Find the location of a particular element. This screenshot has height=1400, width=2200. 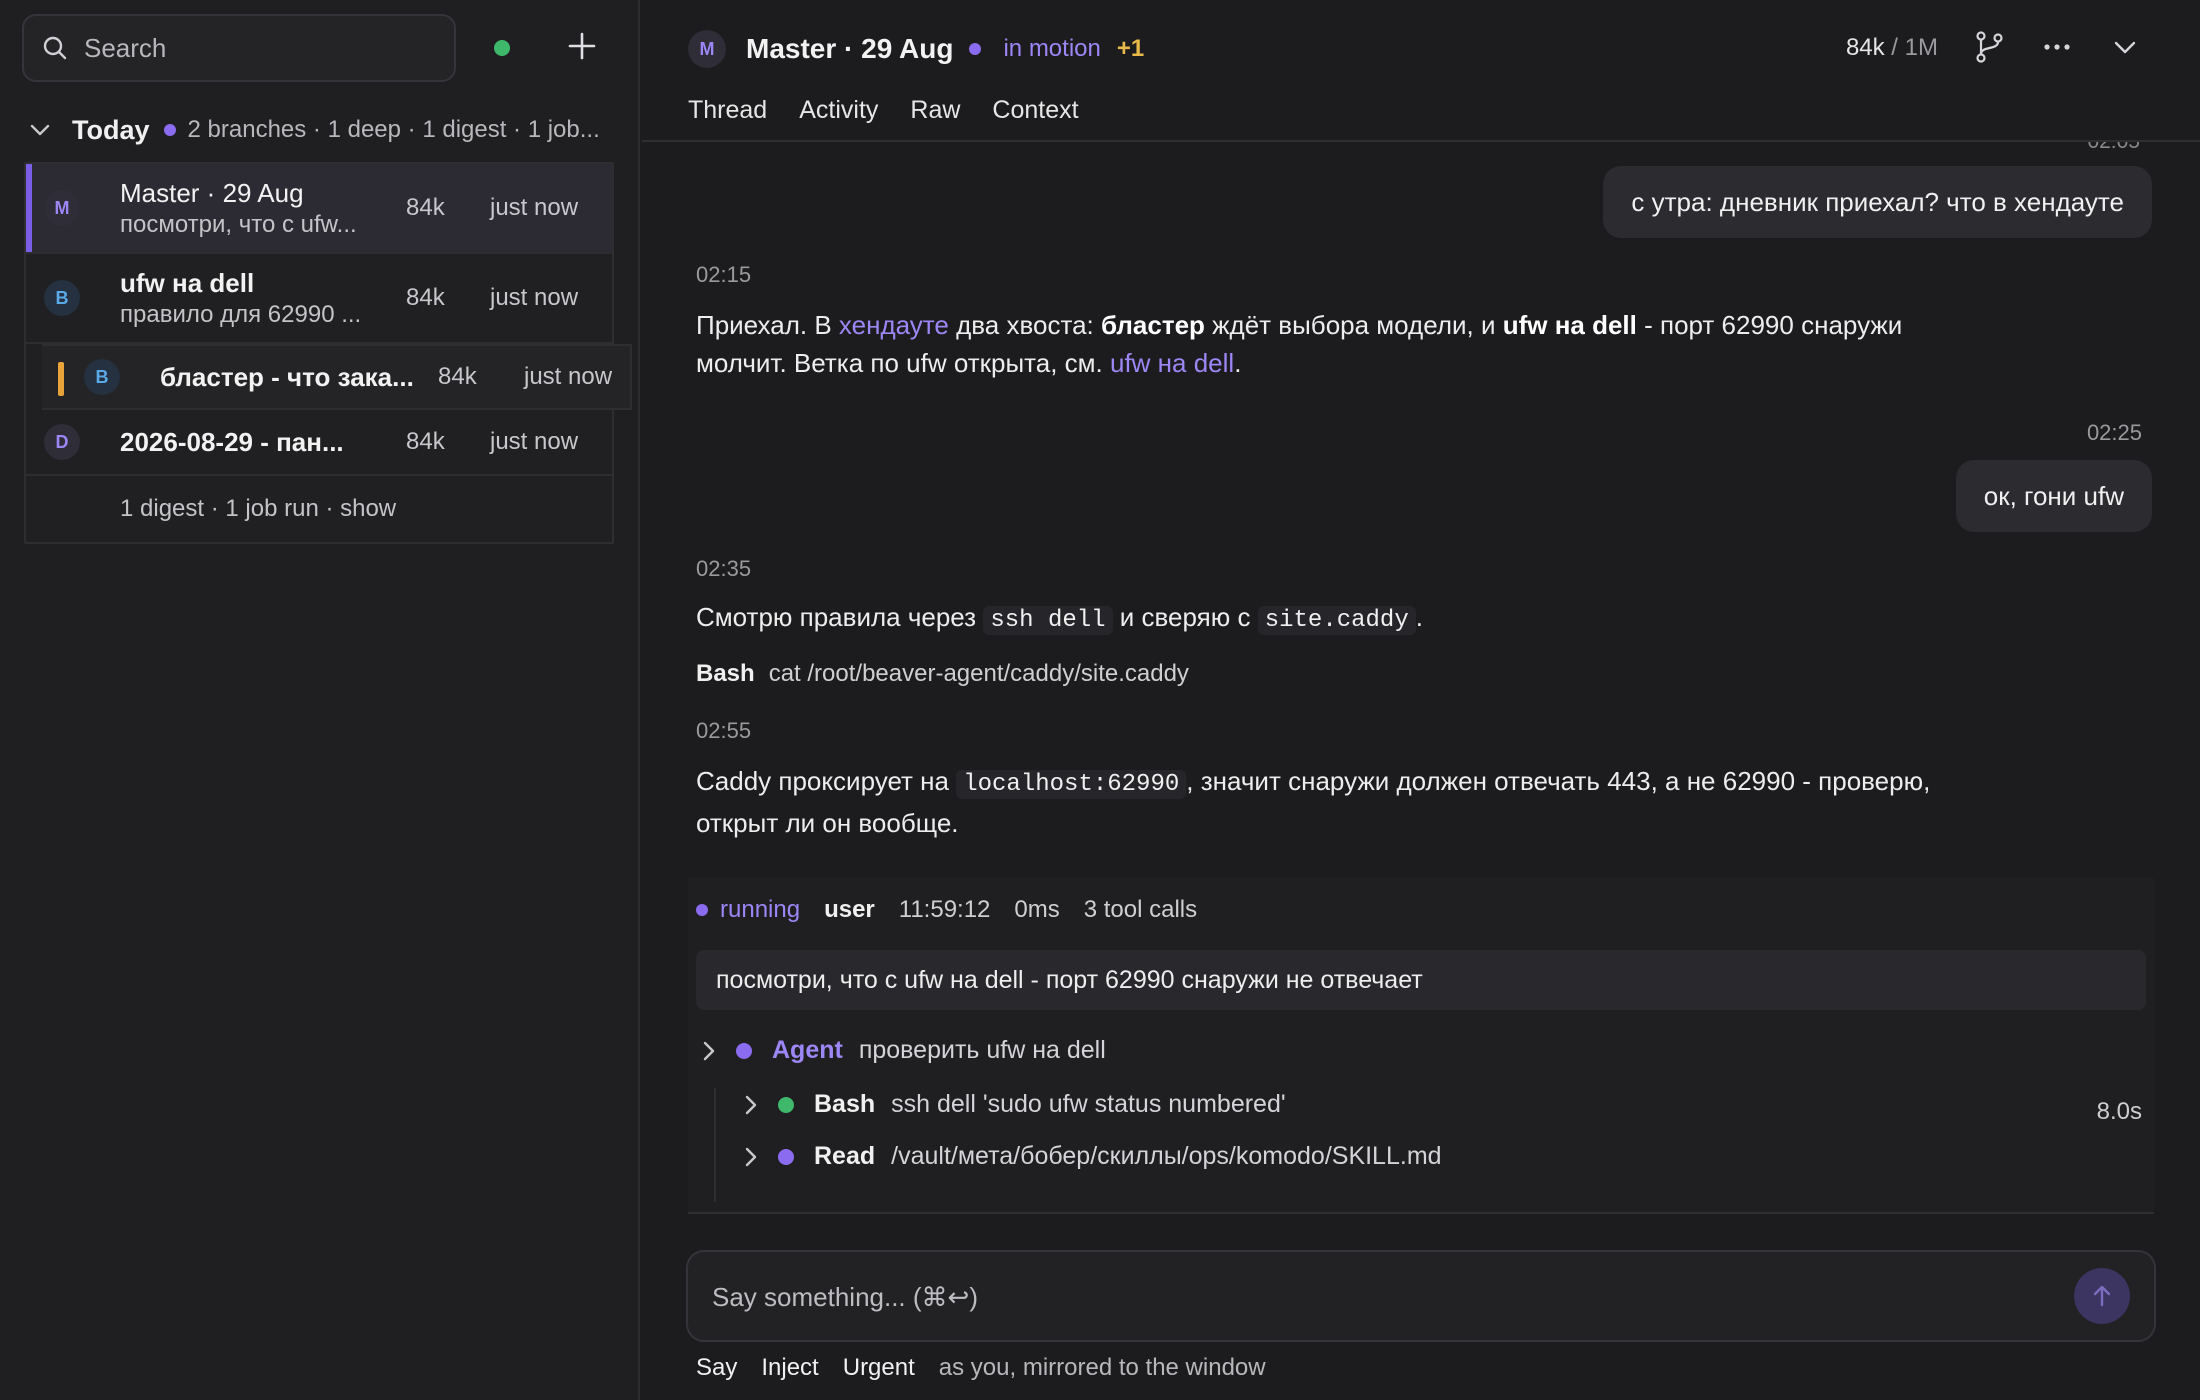

pending-marker is located at coordinates (61, 379).